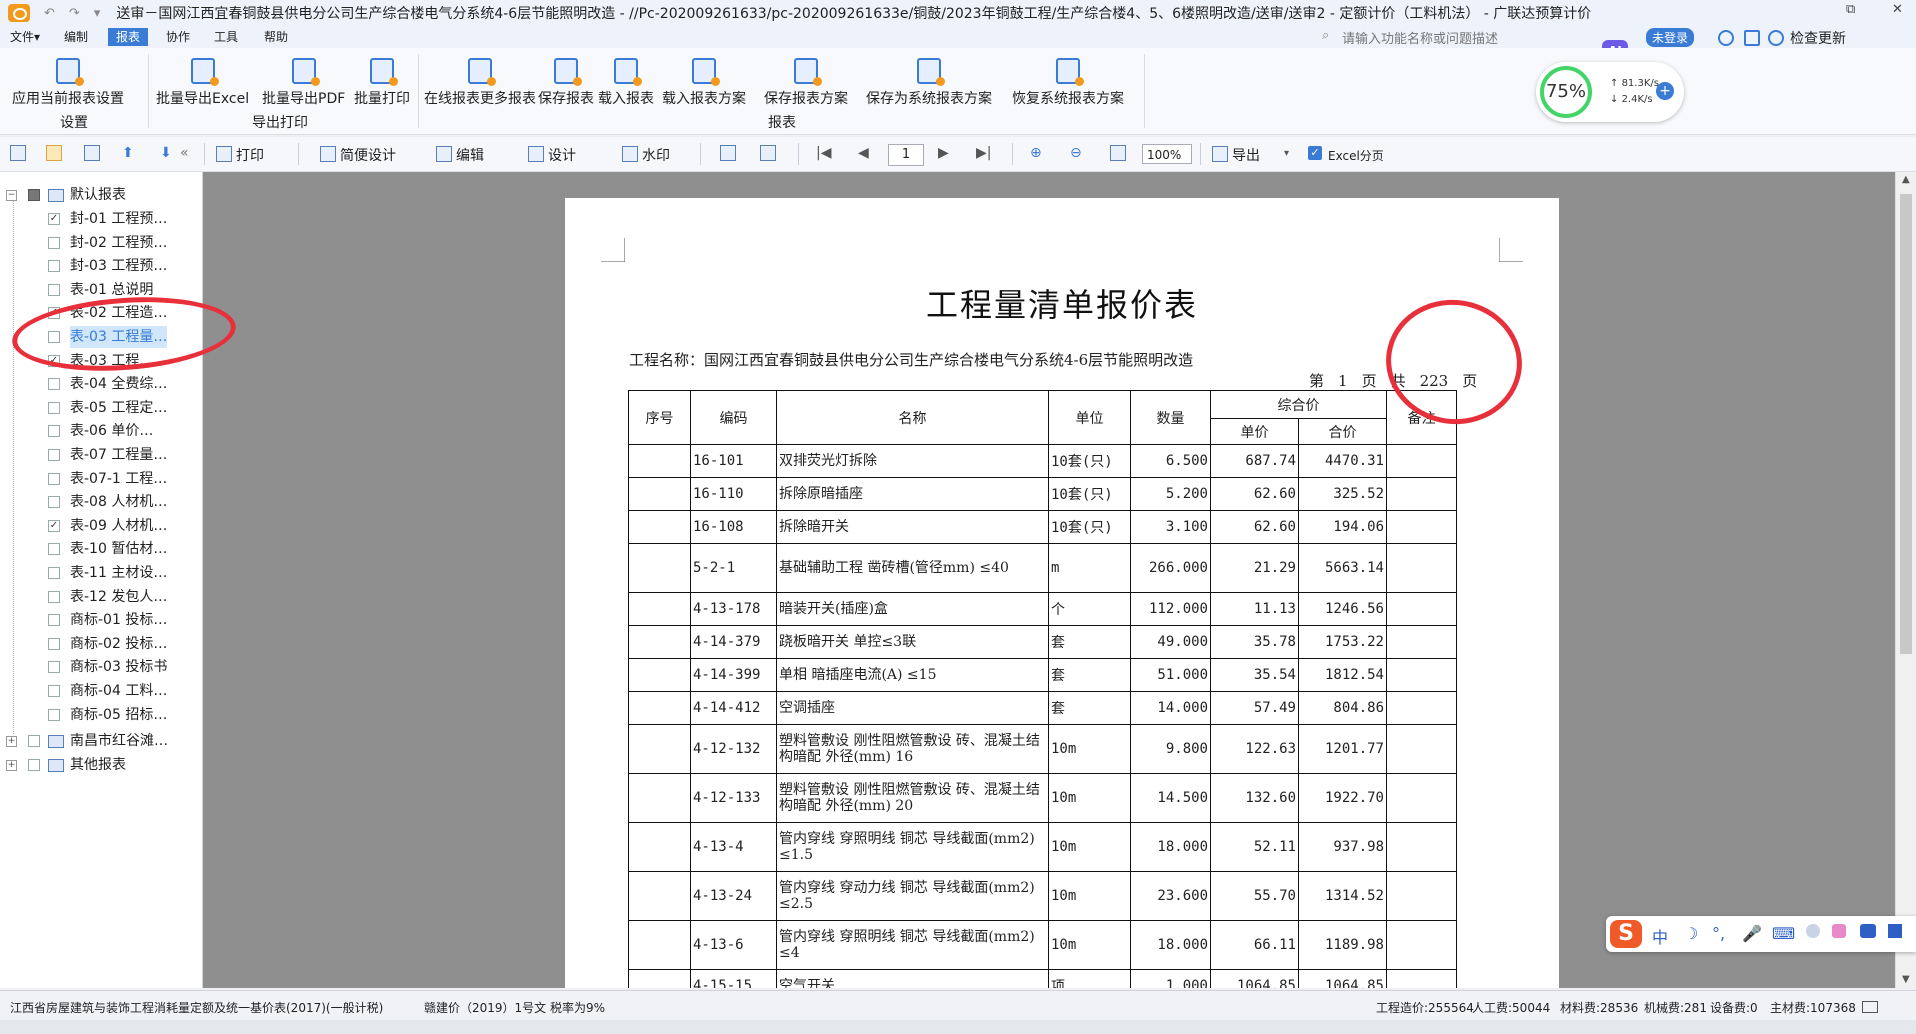 This screenshot has height=1034, width=1916. I want to click on save-report-button: 保存报表, so click(566, 83).